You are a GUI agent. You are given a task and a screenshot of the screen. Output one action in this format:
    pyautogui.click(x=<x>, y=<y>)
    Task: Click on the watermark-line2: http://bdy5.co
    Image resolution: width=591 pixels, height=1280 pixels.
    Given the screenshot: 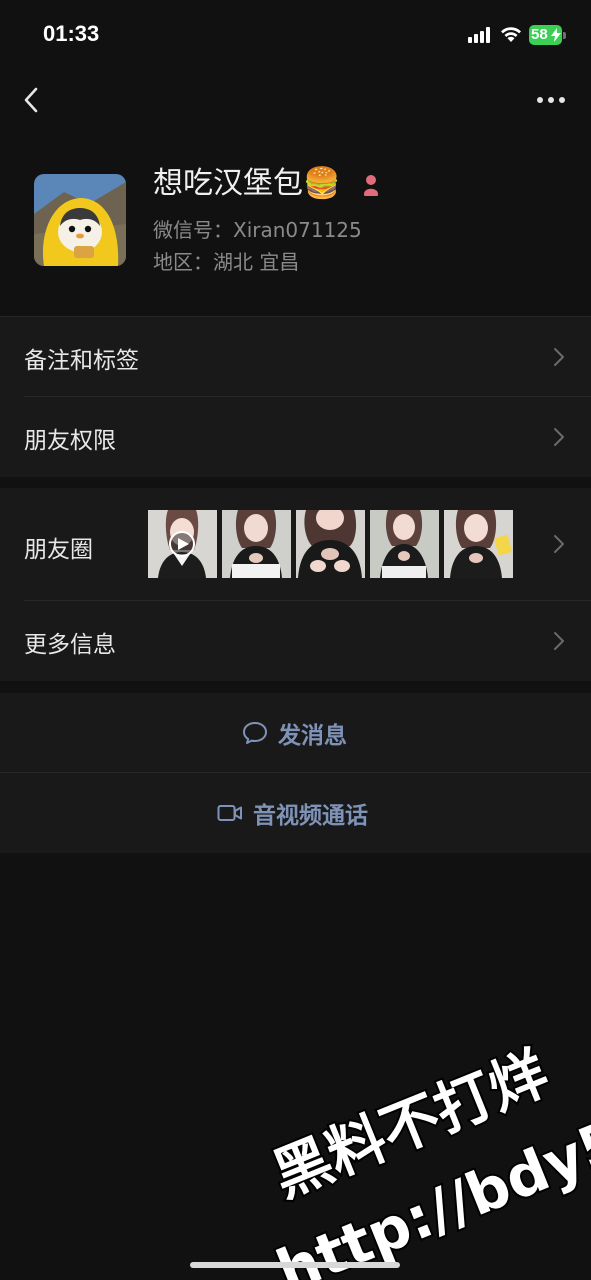 What is the action you would take?
    pyautogui.click(x=429, y=1175)
    